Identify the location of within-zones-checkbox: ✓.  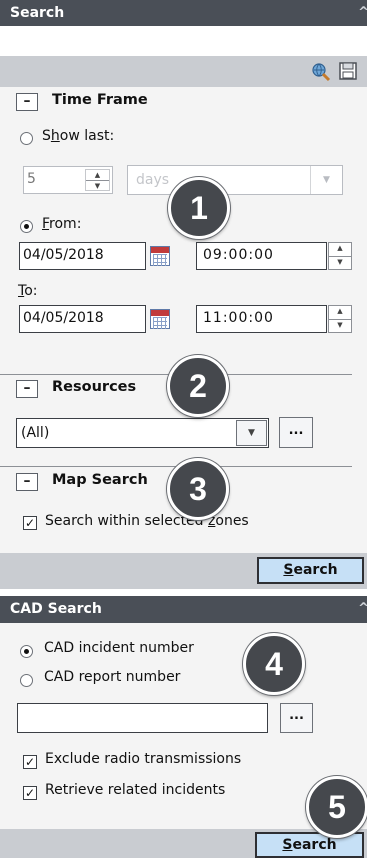
(30, 523).